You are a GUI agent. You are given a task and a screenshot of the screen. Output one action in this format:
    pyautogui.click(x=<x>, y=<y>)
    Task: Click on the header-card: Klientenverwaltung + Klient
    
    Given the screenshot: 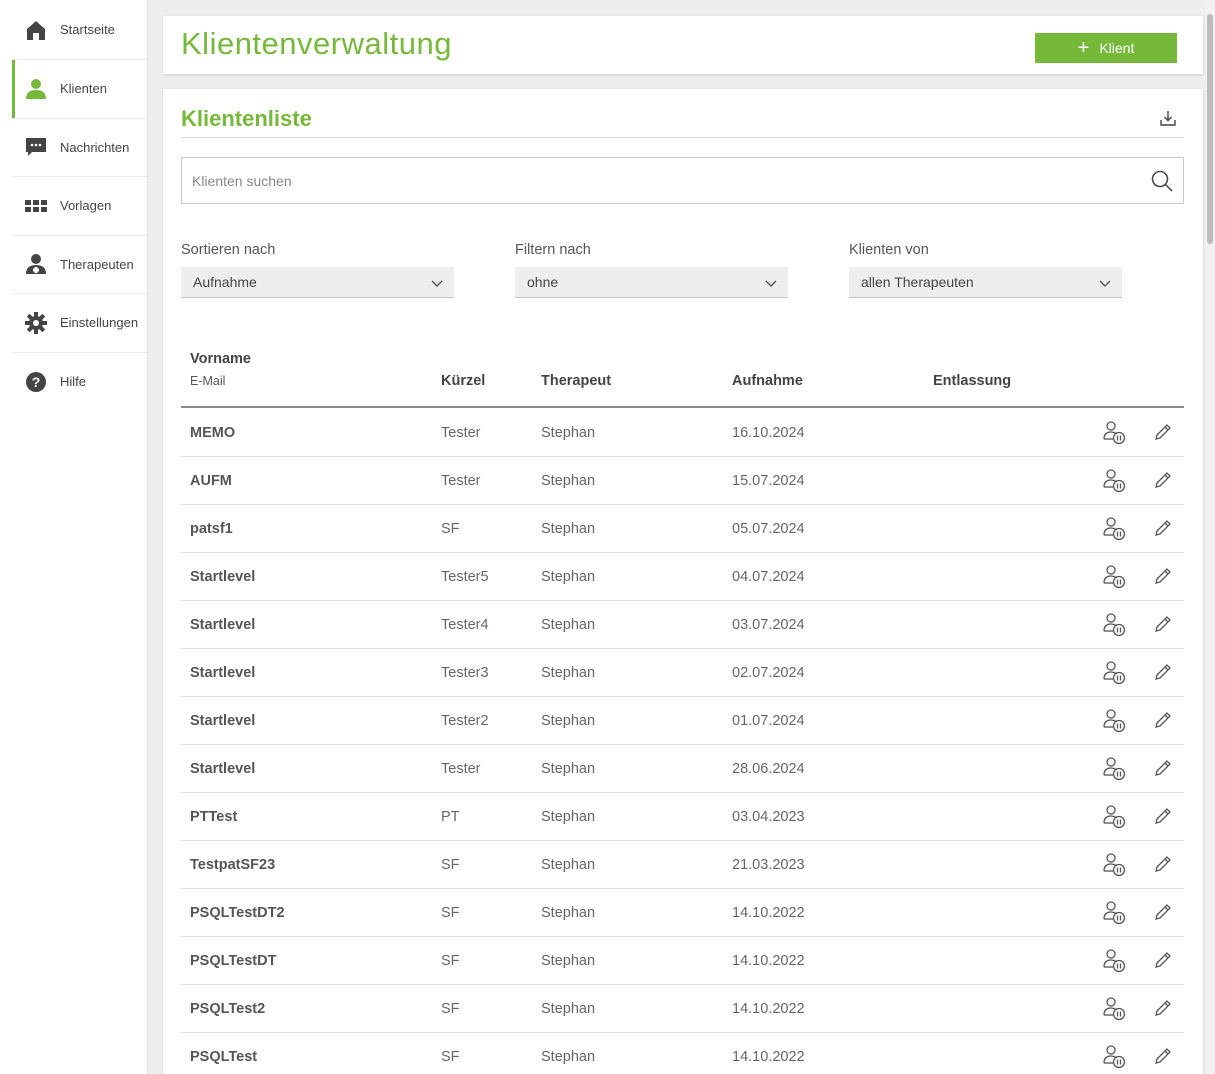 What is the action you would take?
    pyautogui.click(x=683, y=45)
    